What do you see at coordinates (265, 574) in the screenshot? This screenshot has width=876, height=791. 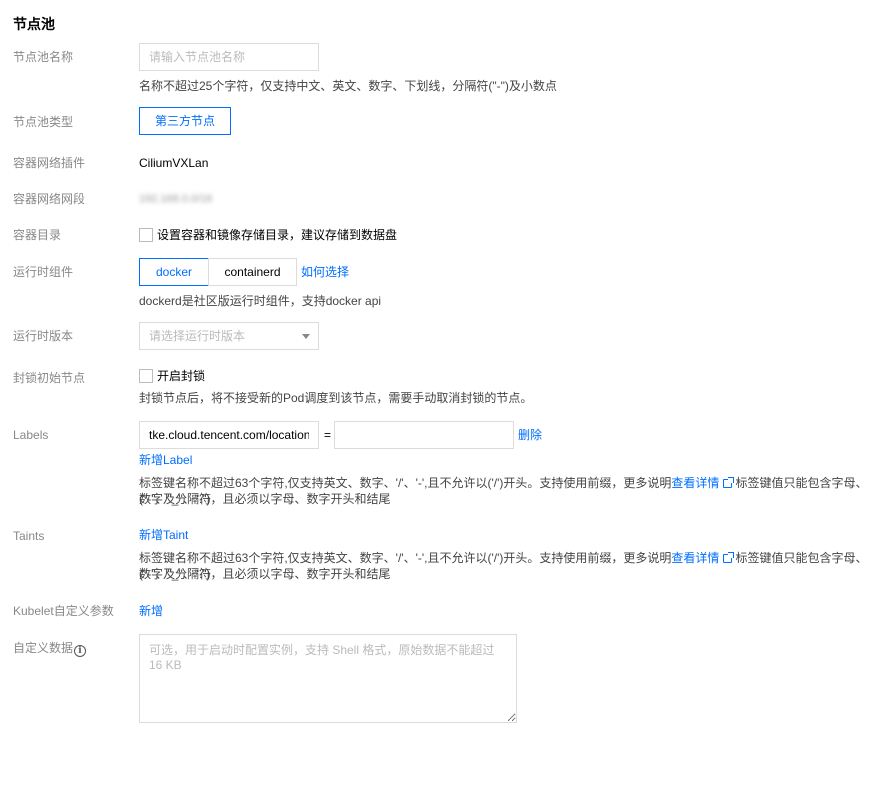 I see `taints-help-line2: ("-"、"_"、".")，且必须以字母、数字开头和结尾` at bounding box center [265, 574].